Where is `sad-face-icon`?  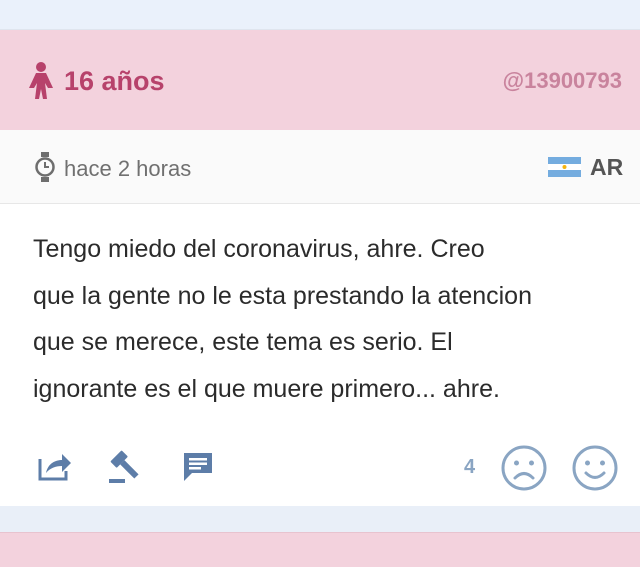
sad-face-icon is located at coordinates (524, 468).